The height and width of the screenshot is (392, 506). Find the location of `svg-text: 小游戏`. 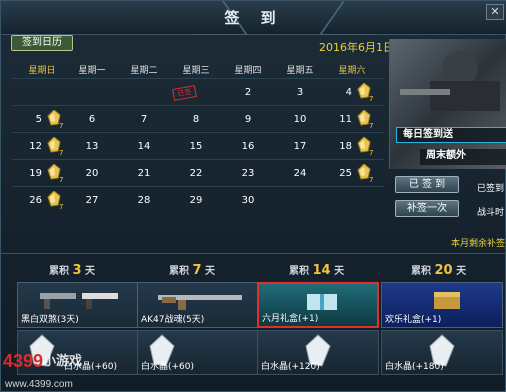

svg-text: 小游戏 is located at coordinates (62, 361).